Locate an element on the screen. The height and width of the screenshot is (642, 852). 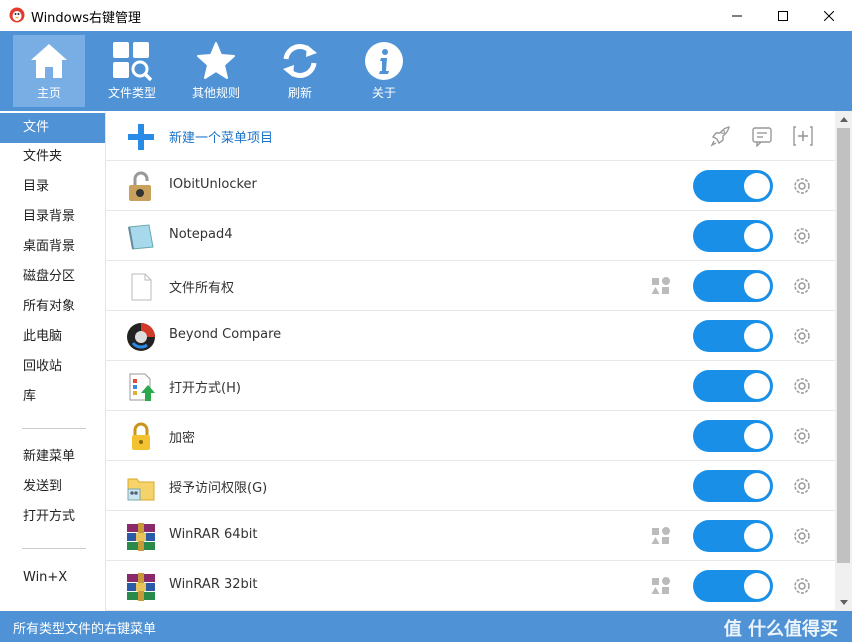
tool-about: 关于 is located at coordinates (384, 71).